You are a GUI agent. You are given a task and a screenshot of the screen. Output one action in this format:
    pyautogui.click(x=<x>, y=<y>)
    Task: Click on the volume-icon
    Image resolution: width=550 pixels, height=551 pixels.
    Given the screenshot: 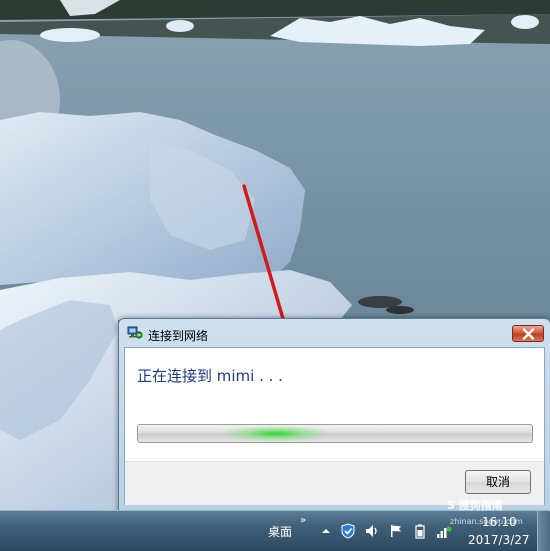 What is the action you would take?
    pyautogui.click(x=372, y=531)
    